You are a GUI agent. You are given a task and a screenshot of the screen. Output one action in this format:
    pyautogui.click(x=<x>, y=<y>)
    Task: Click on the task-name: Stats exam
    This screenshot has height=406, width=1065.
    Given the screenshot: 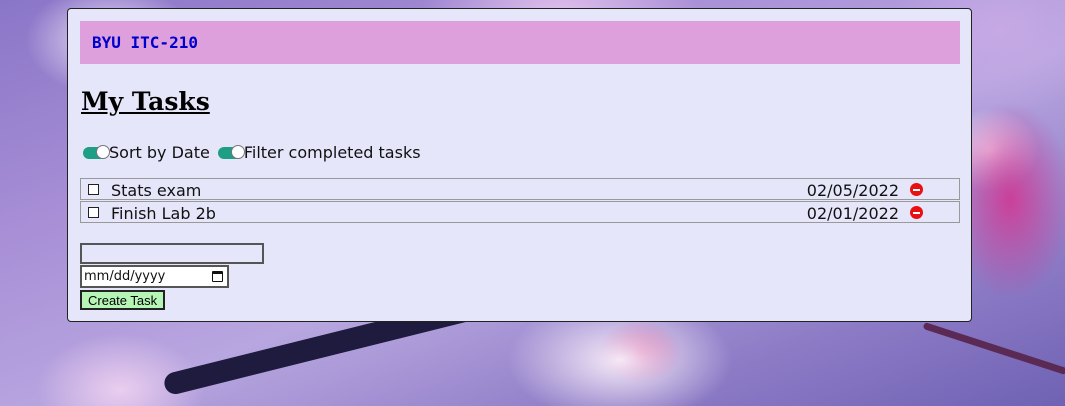 What is the action you would take?
    pyautogui.click(x=156, y=190)
    